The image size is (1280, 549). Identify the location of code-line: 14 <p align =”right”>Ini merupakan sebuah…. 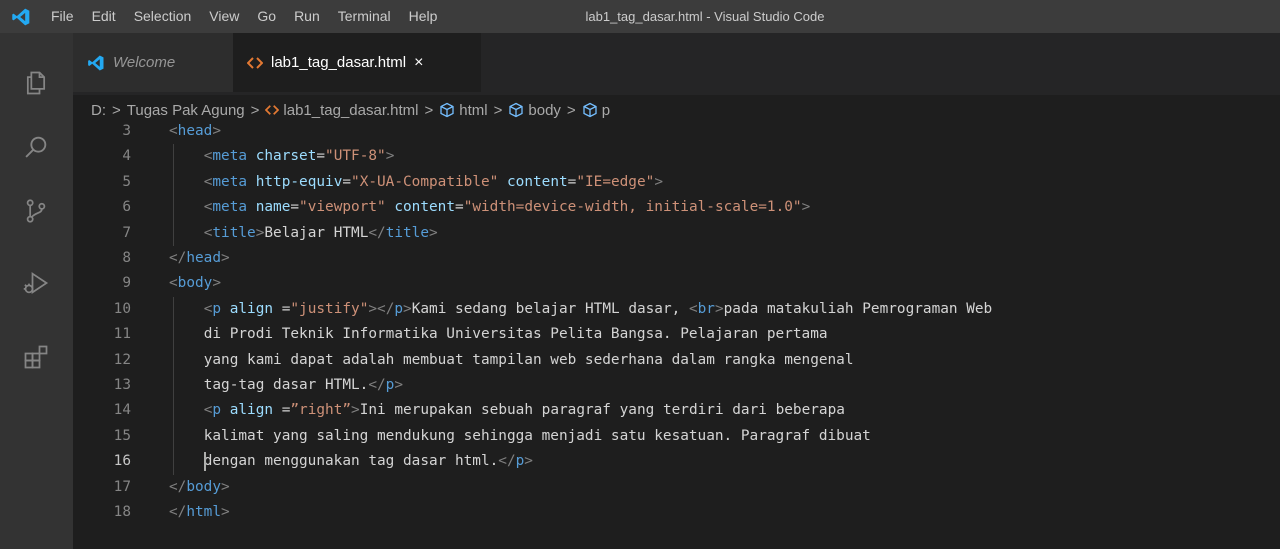
(676, 410).